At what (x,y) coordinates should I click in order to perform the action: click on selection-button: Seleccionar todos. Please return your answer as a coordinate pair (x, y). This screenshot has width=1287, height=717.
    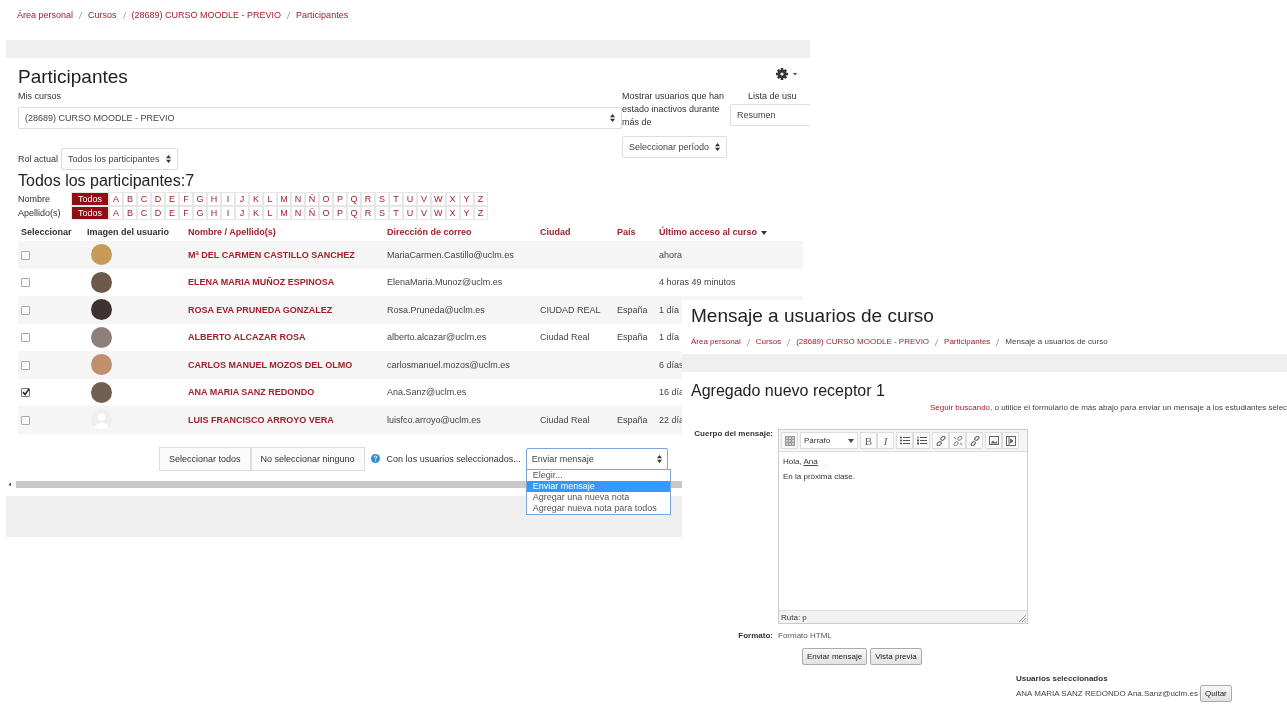
    Looking at the image, I should click on (205, 458).